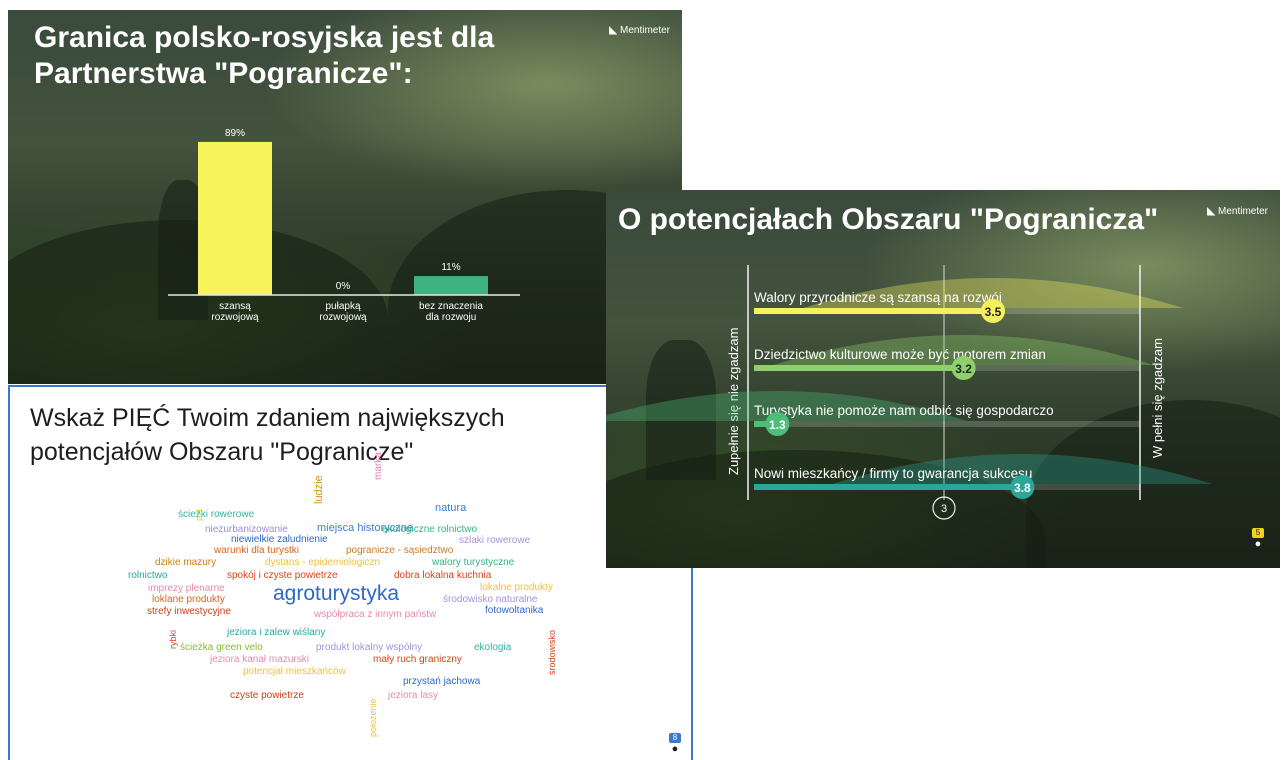  I want to click on word-cloud-word: niewielkie zaludnienie, so click(279, 539).